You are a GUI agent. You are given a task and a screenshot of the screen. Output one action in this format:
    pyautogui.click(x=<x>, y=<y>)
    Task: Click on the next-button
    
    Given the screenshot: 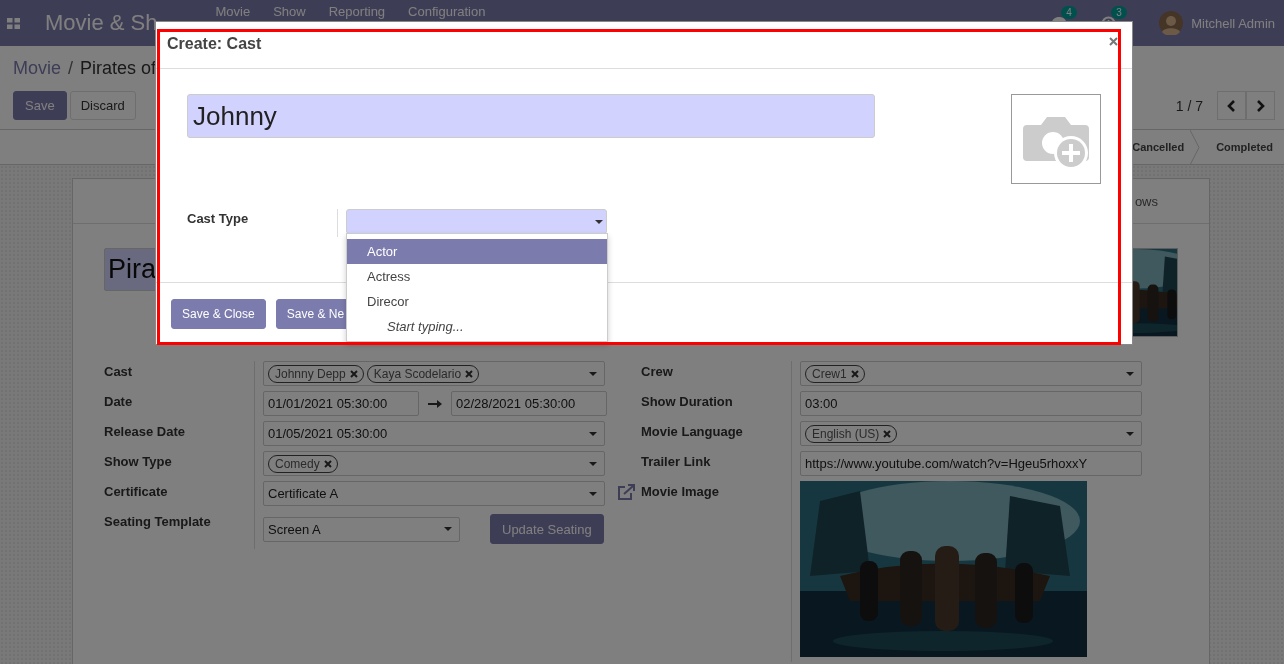 What is the action you would take?
    pyautogui.click(x=1260, y=105)
    